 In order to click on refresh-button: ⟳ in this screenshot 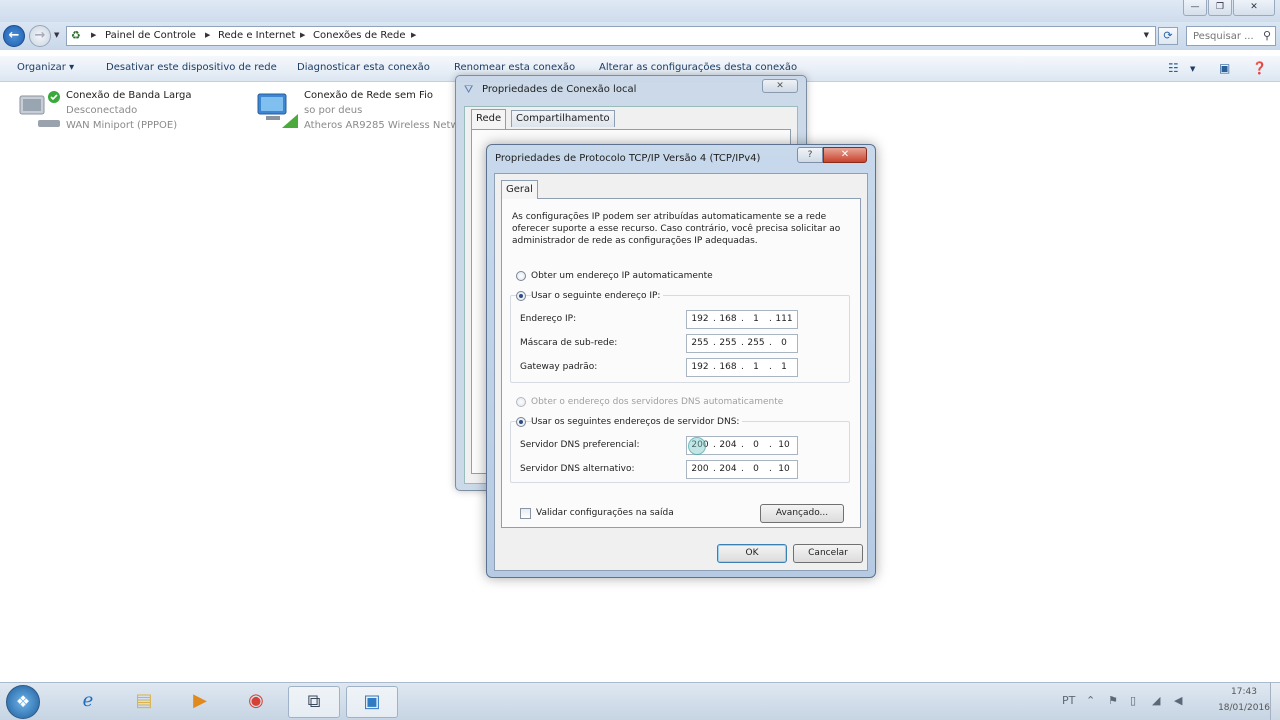, I will do `click(1168, 36)`.